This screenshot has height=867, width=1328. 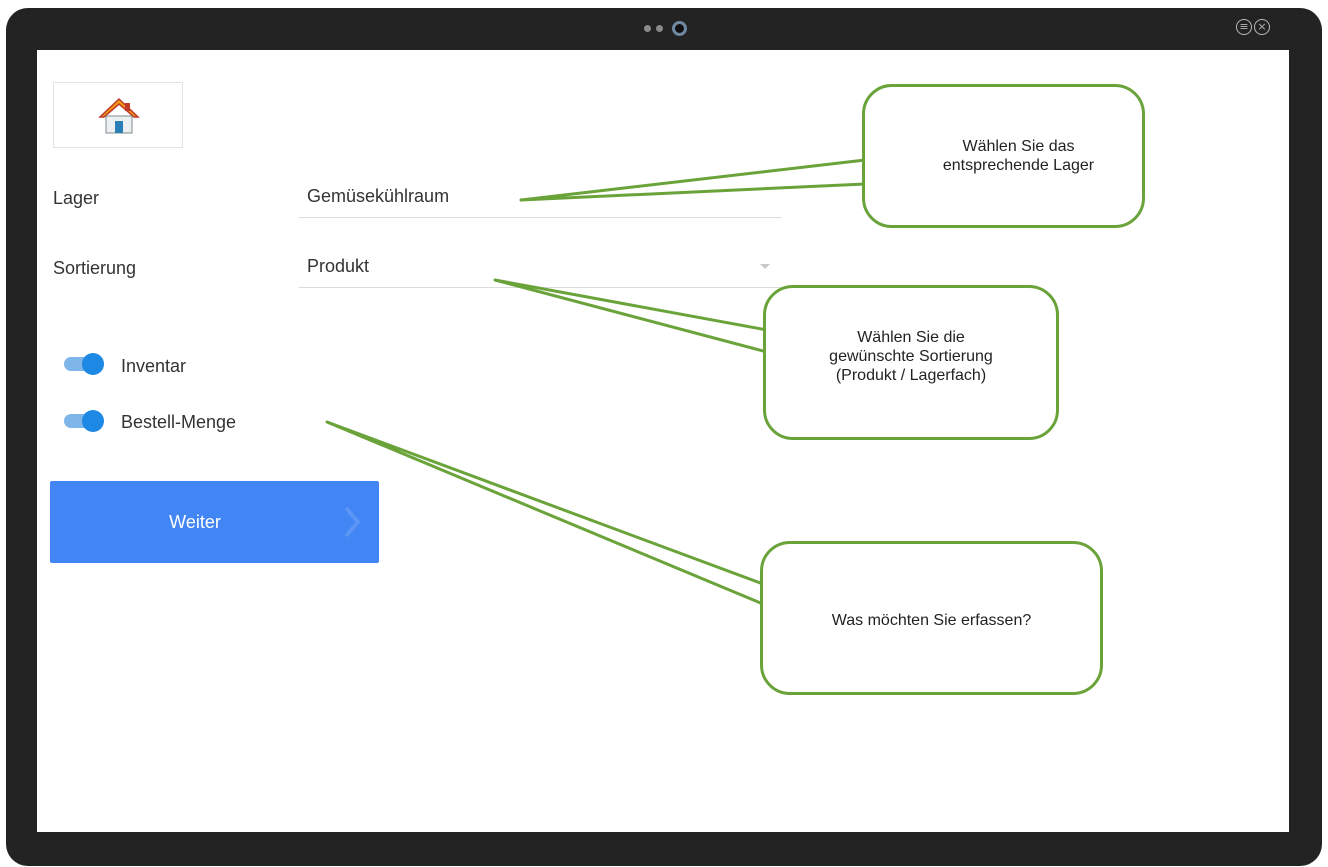 I want to click on callout-pointer-sortierung, so click(x=631, y=316).